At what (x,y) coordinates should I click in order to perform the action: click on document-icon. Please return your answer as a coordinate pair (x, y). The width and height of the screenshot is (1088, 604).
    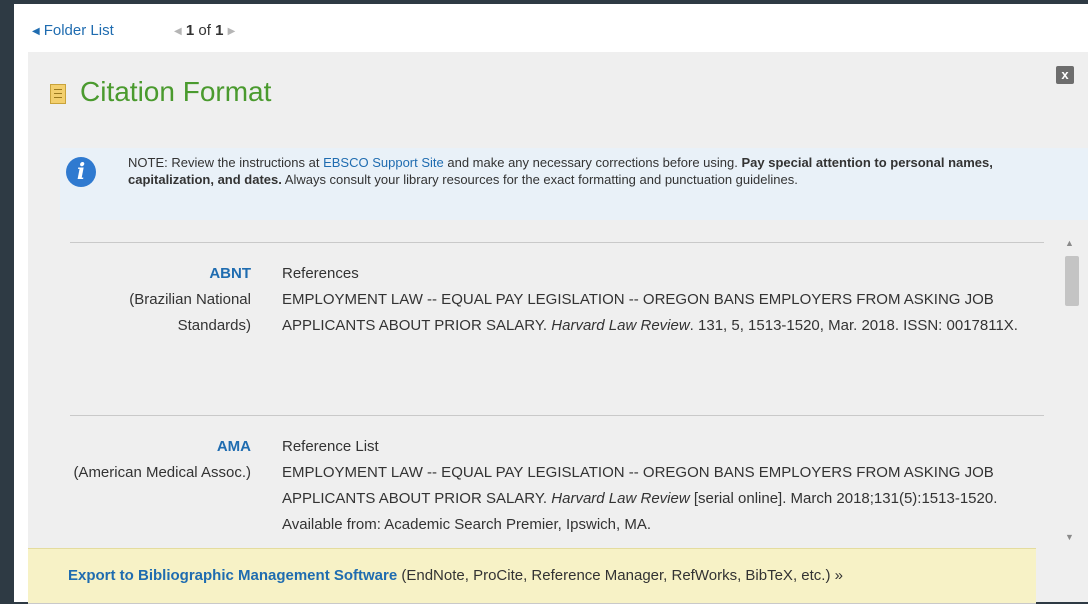
    Looking at the image, I should click on (58, 94).